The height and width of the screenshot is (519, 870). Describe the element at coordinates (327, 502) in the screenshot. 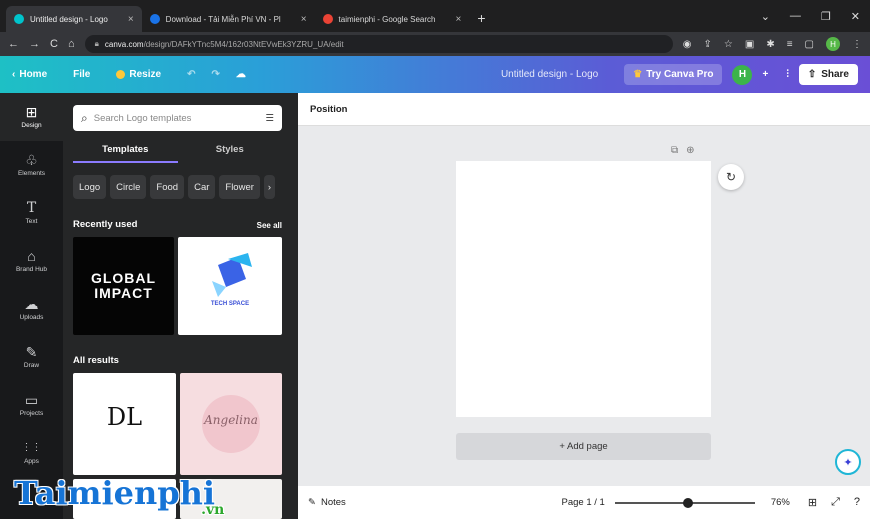

I see `notes-button: ✎ Notes` at that location.